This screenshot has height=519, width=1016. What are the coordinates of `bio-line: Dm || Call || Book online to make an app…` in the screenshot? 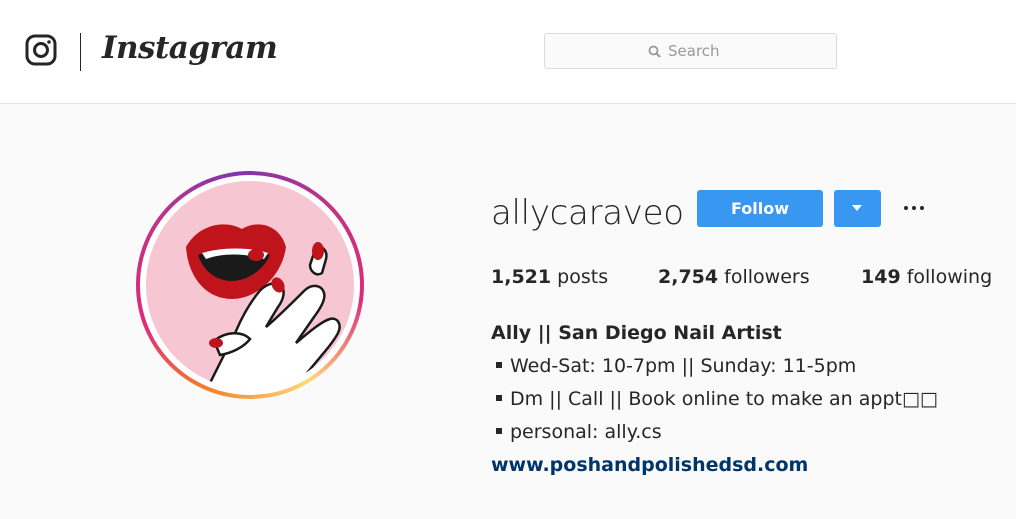 It's located at (717, 399).